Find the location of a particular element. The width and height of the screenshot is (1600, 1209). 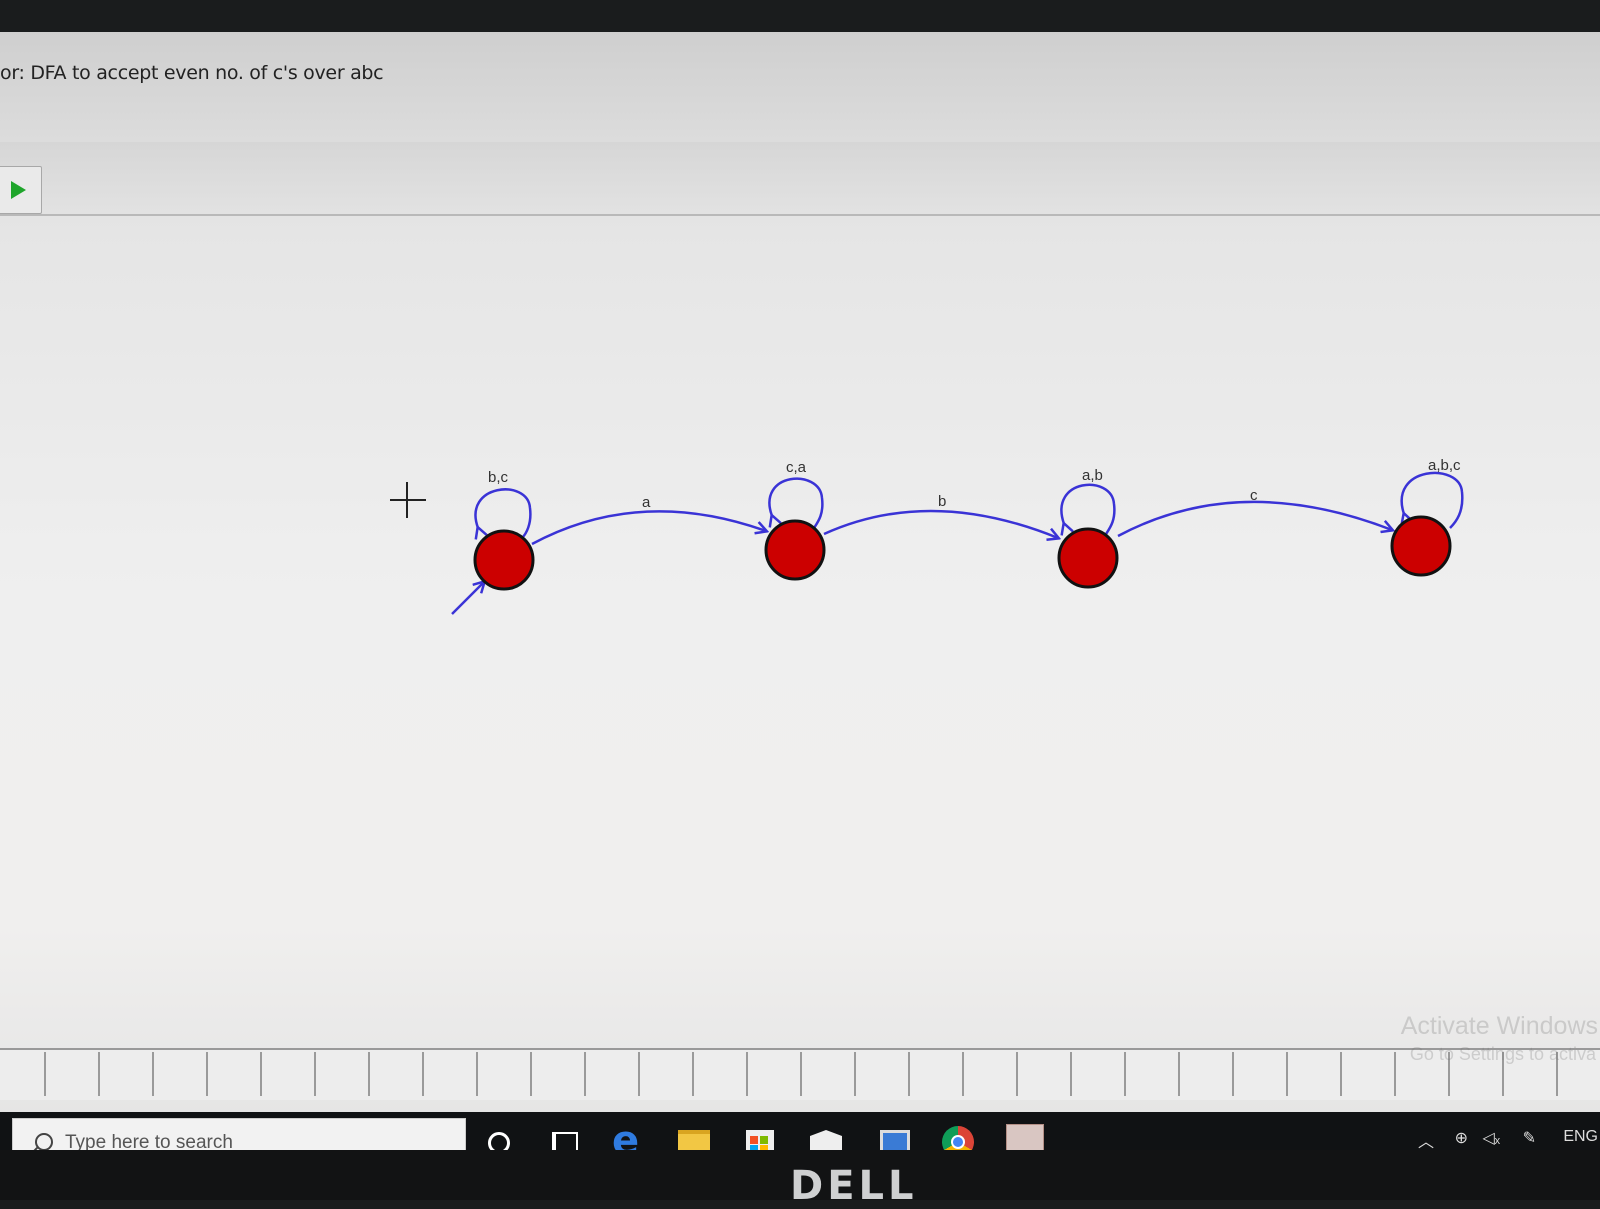

state-q0 is located at coordinates (504, 560).